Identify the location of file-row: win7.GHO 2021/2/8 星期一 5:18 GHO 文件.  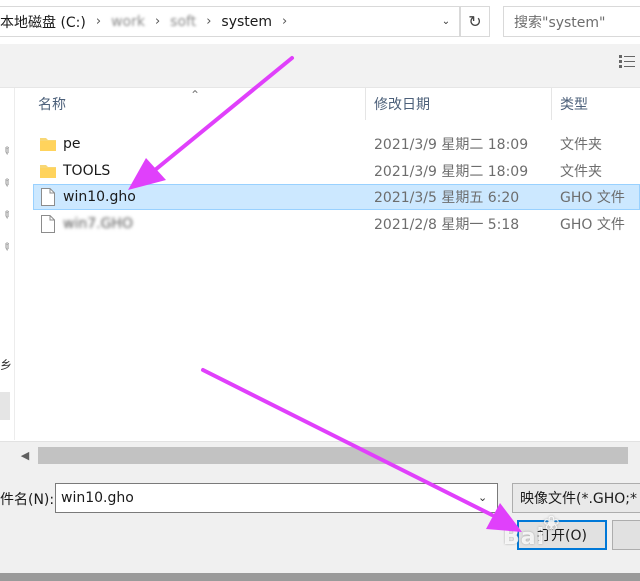
(336, 224).